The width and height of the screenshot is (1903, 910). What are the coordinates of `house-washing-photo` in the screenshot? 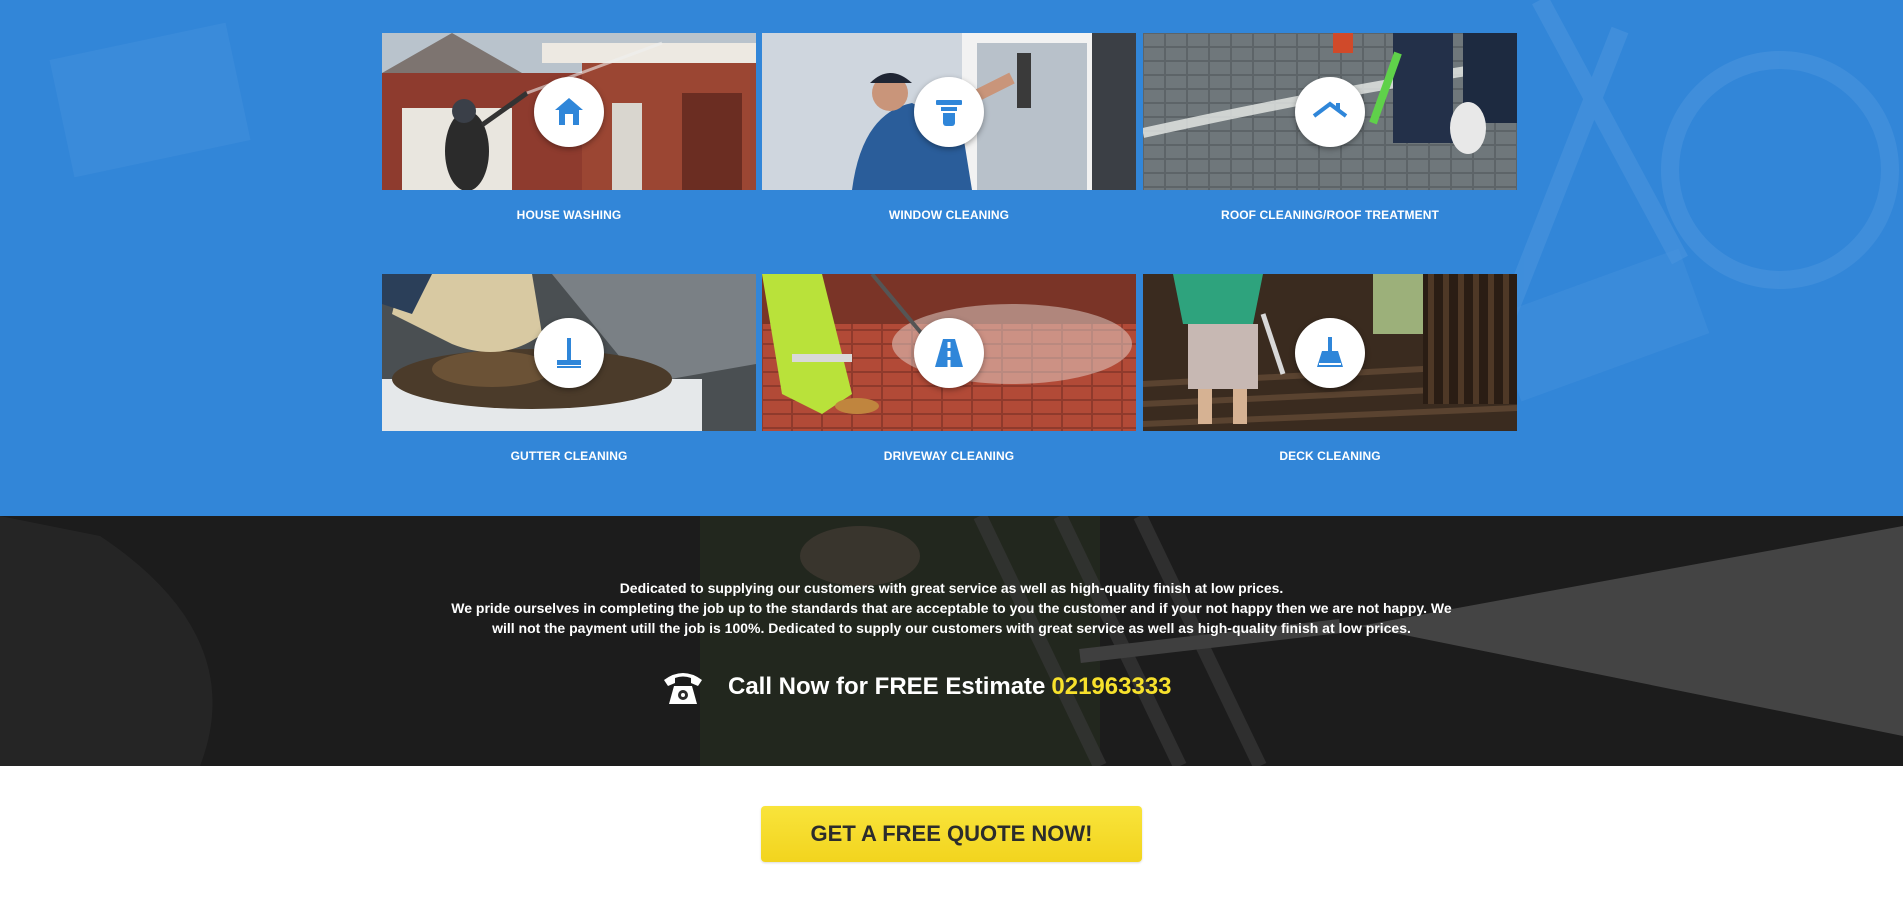 It's located at (569, 111).